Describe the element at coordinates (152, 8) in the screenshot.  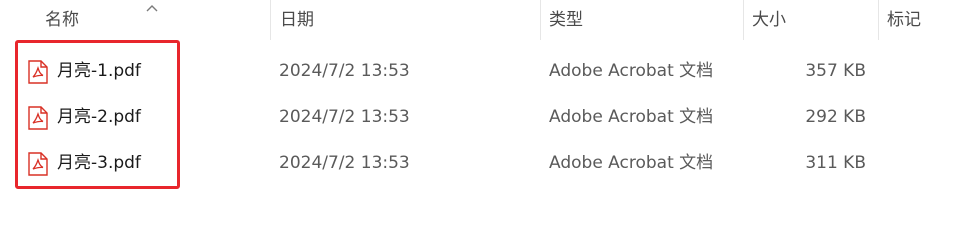
I see `sort-ascending-icon` at that location.